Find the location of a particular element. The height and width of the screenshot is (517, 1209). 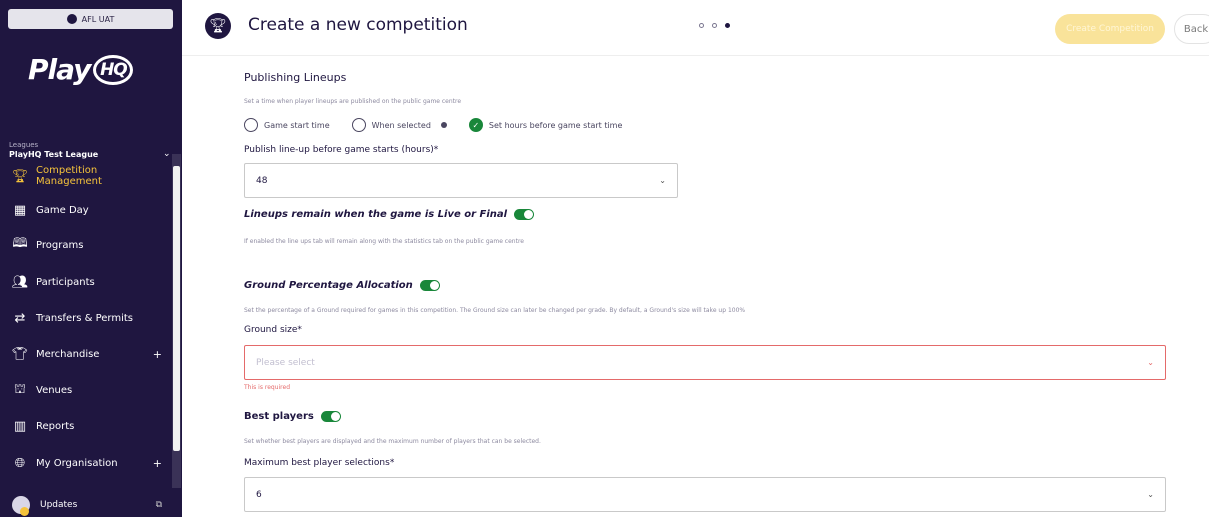

logo-hq: HQ is located at coordinates (113, 69).